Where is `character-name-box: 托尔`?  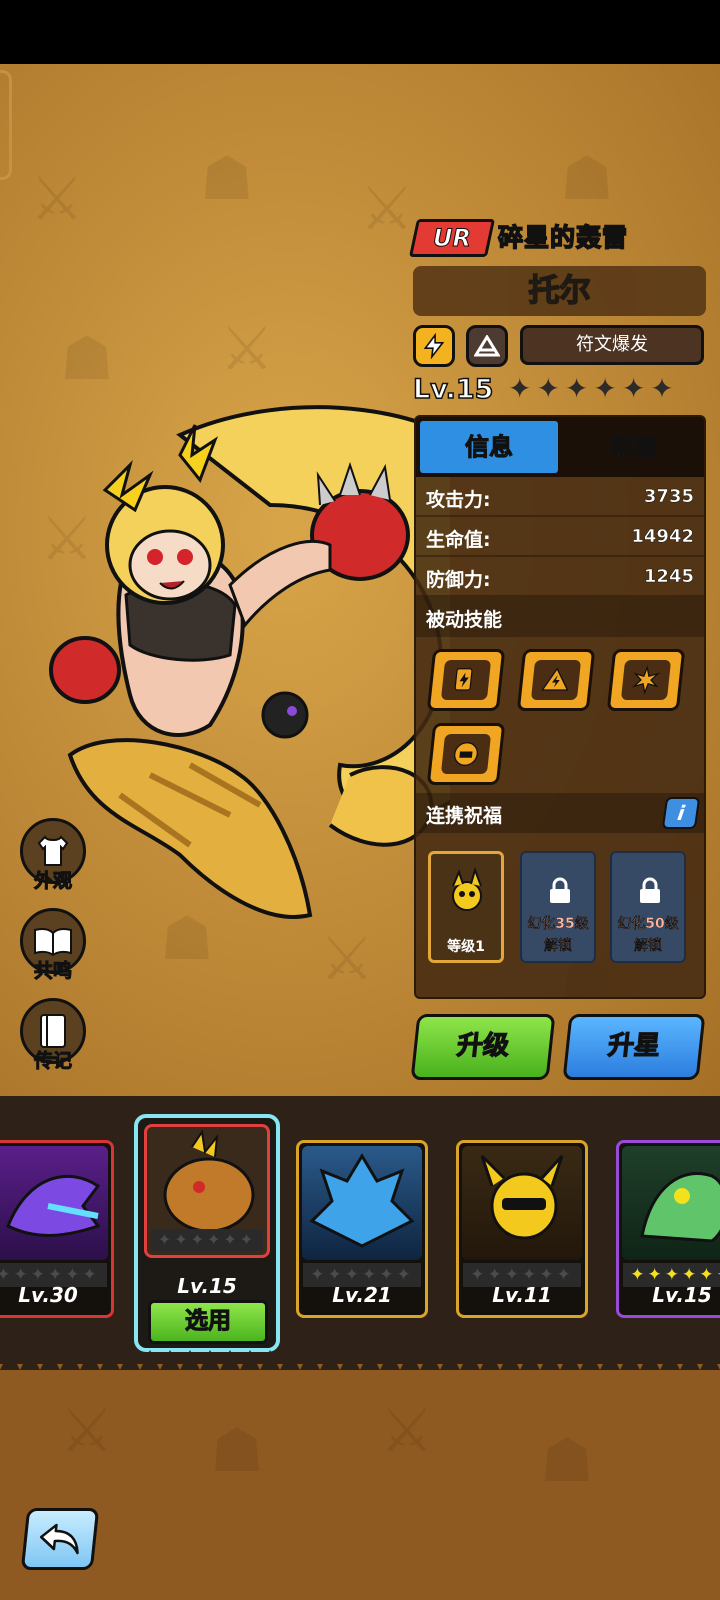
character-name-box: 托尔 is located at coordinates (559, 291).